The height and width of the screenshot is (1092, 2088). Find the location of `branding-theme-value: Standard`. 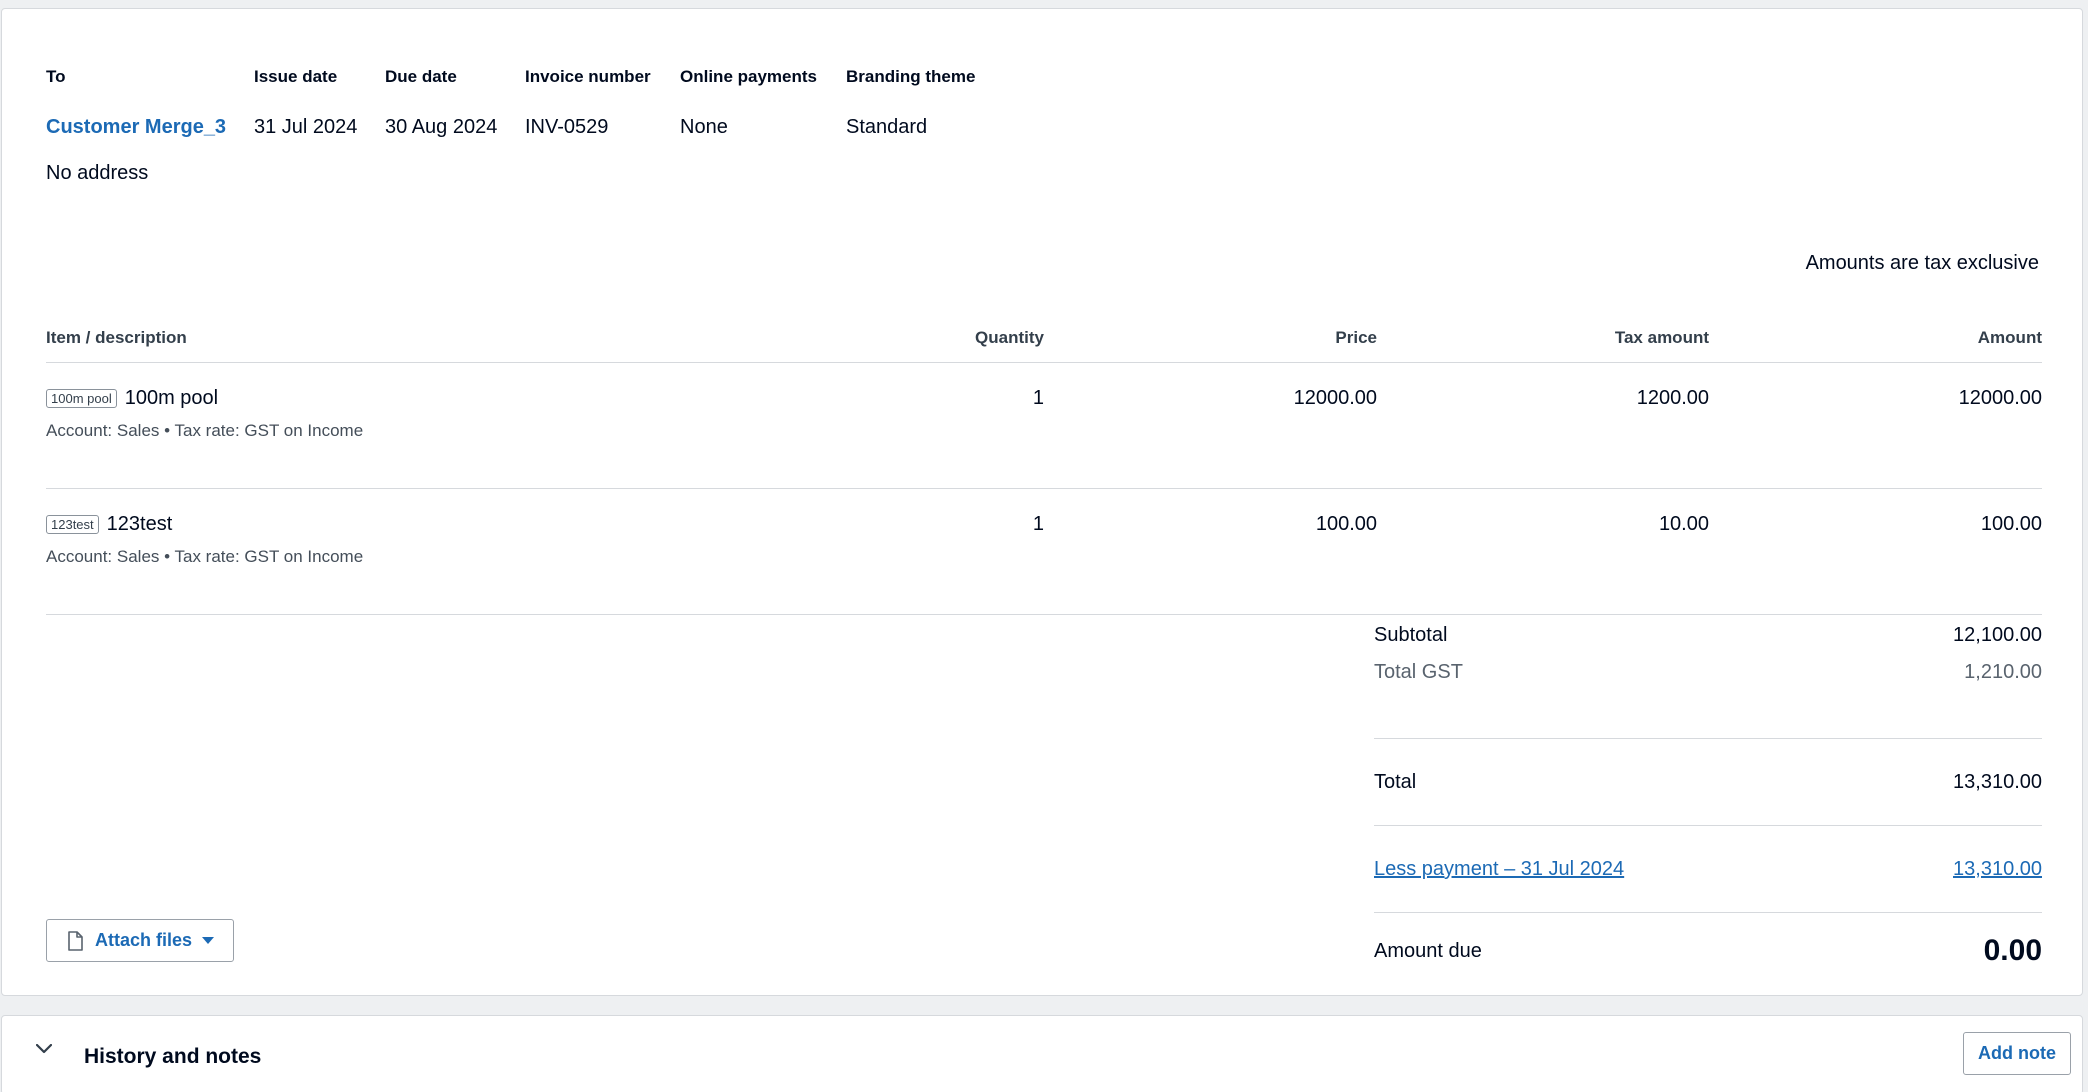

branding-theme-value: Standard is located at coordinates (887, 127).